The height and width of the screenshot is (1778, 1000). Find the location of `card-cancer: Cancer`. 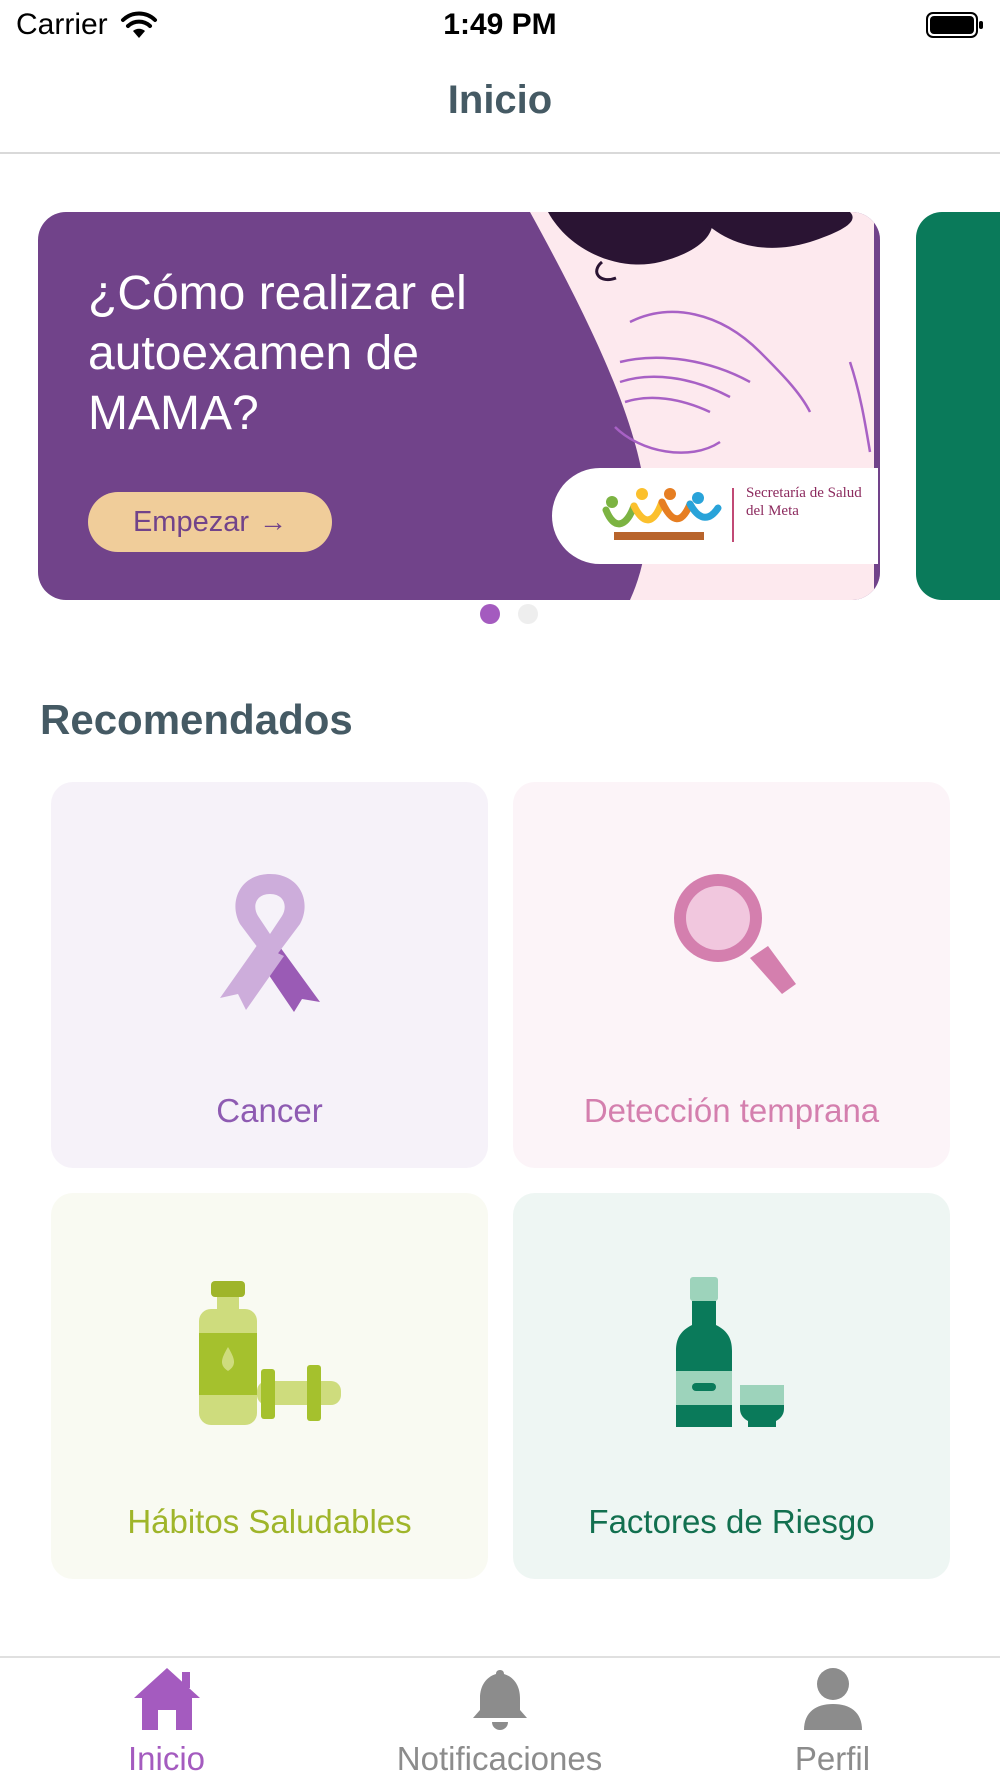

card-cancer: Cancer is located at coordinates (269, 975).